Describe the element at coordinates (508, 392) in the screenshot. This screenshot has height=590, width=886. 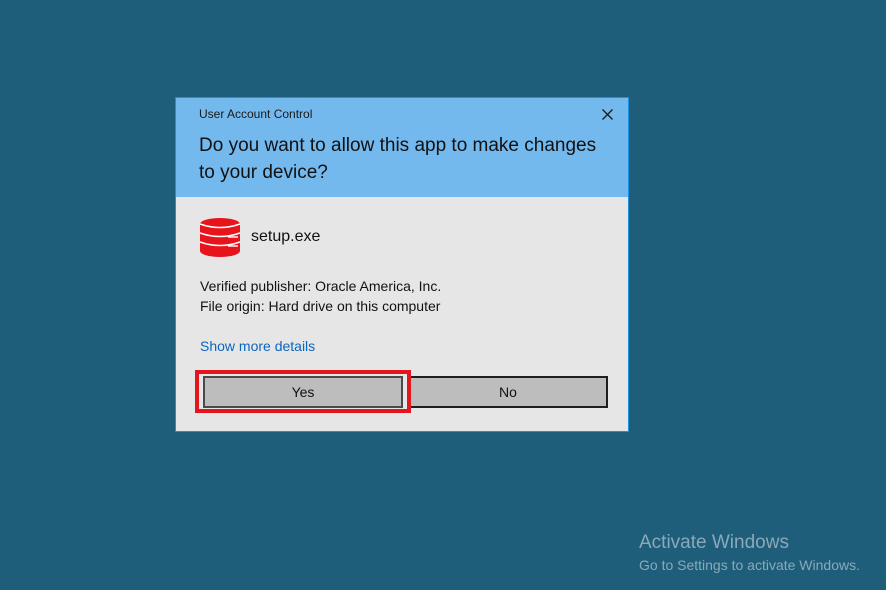
I see `no-button: No` at that location.